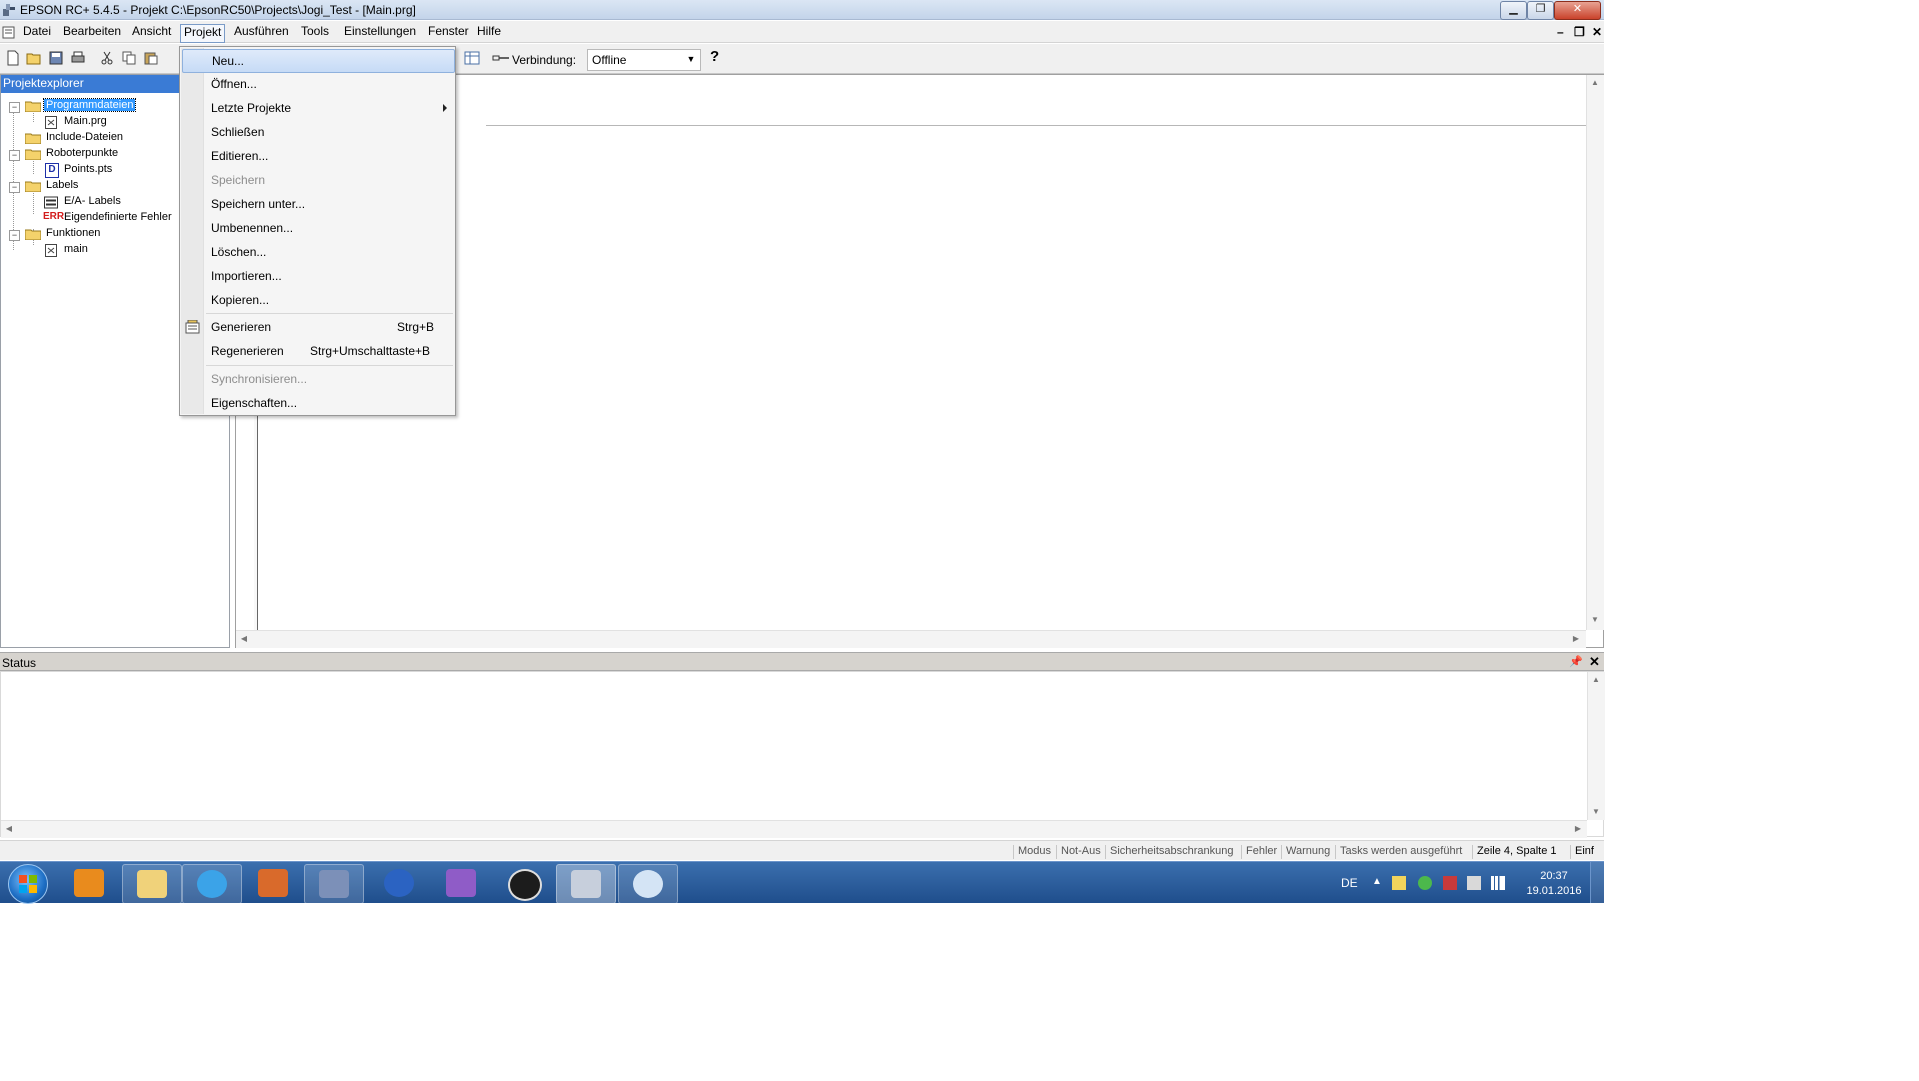  What do you see at coordinates (644, 60) in the screenshot?
I see `connection-select: Offline ▼` at bounding box center [644, 60].